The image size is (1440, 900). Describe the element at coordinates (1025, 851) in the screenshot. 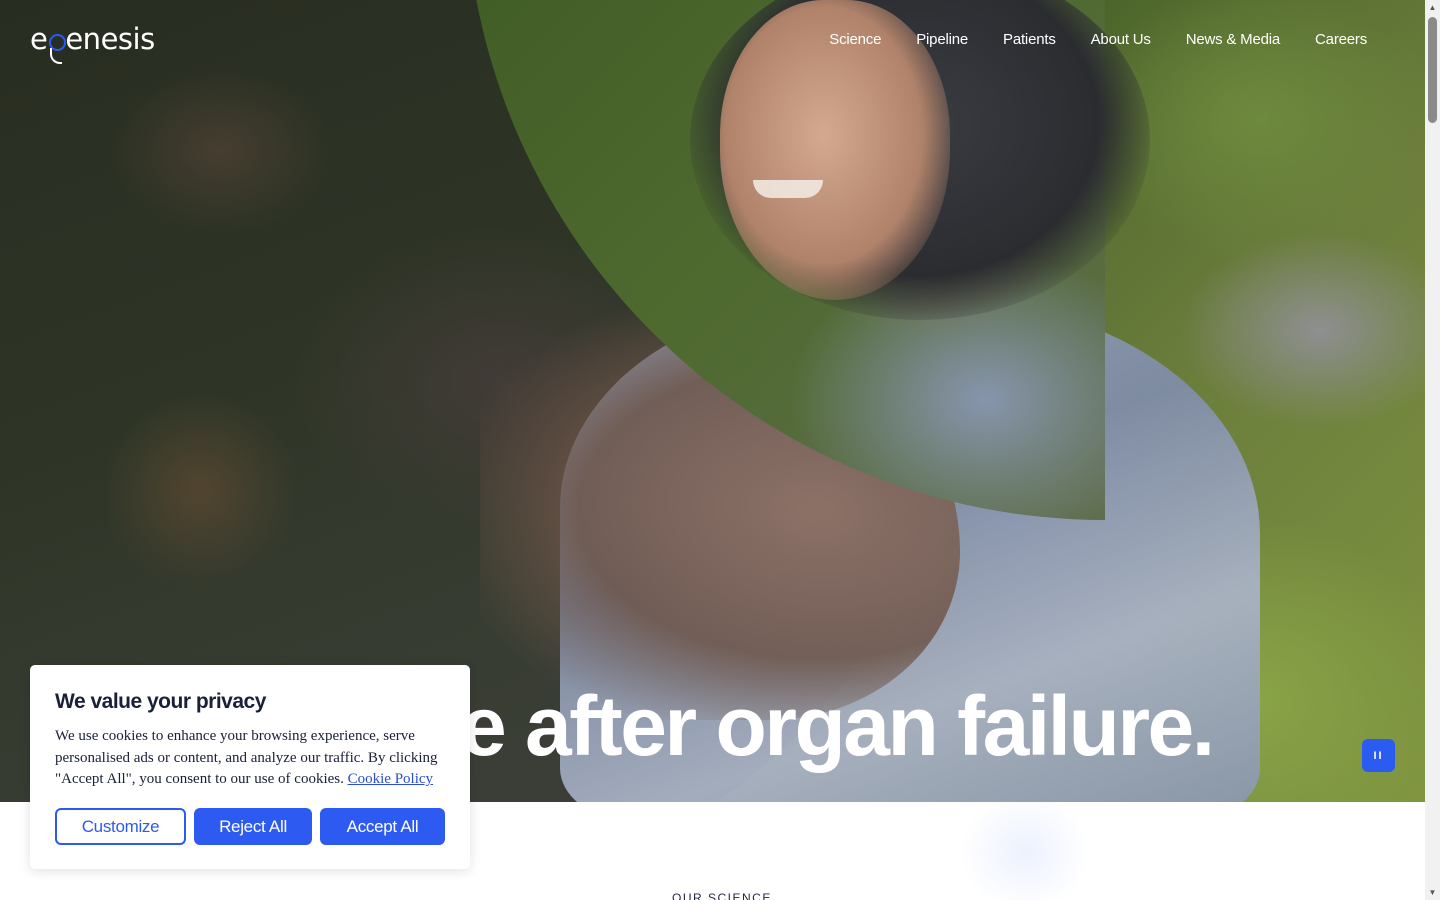

I see `decorative-glow` at that location.